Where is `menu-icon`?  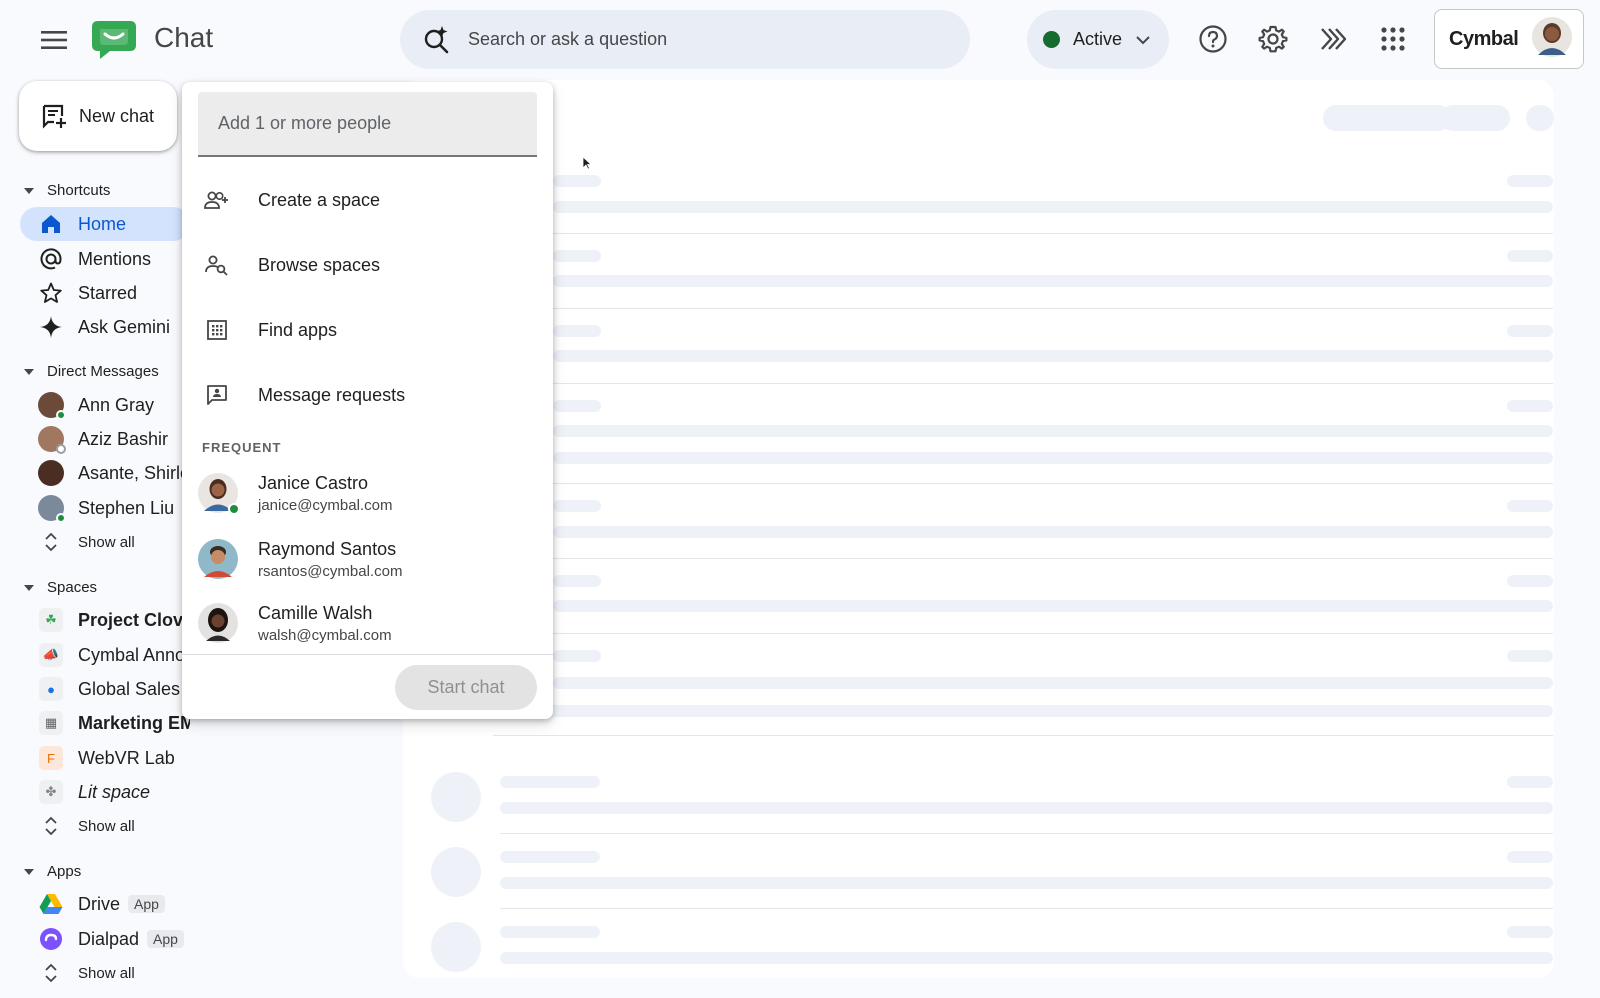 menu-icon is located at coordinates (54, 40).